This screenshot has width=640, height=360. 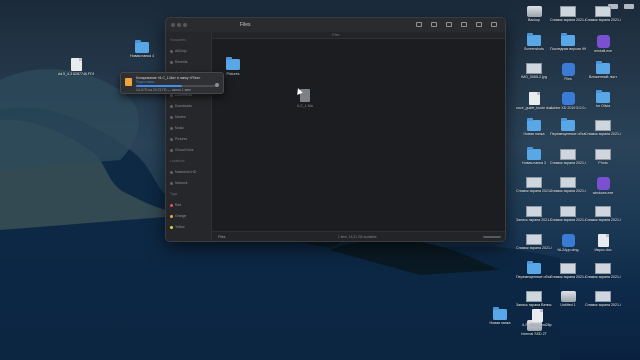 What do you see at coordinates (568, 72) in the screenshot?
I see `desktop-item: Files` at bounding box center [568, 72].